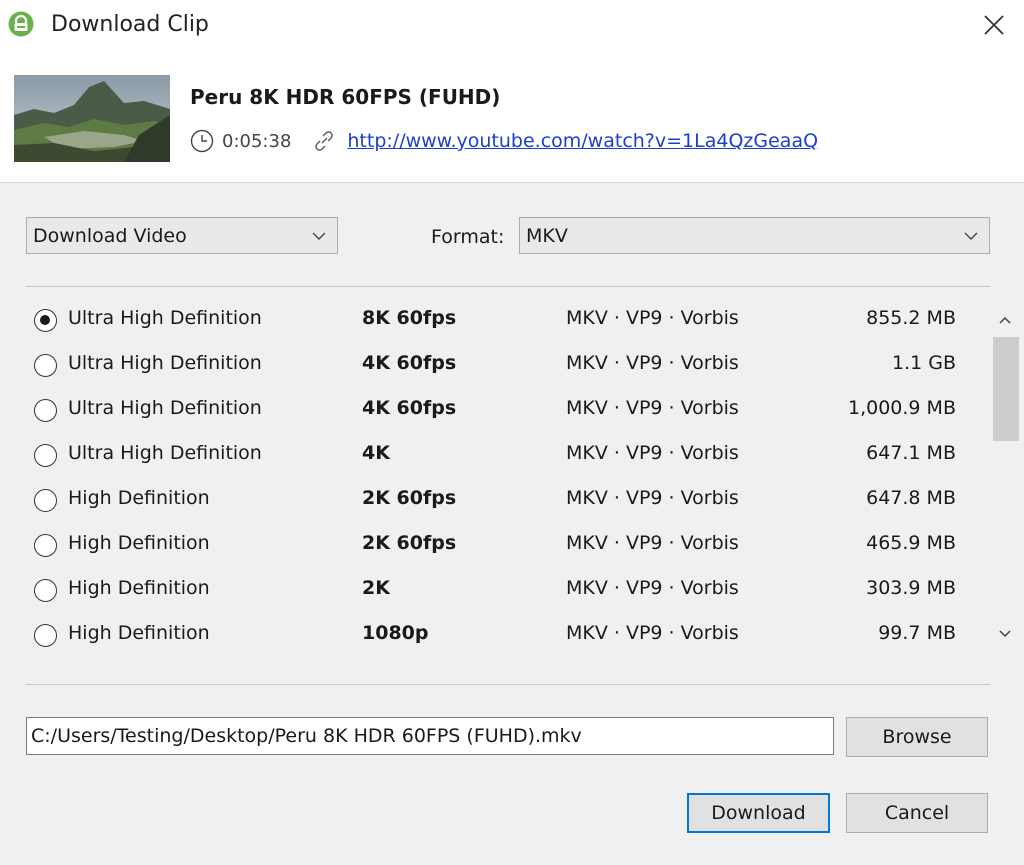  Describe the element at coordinates (345, 97) in the screenshot. I see `video-title: Peru 8K HDR 60FPS (FUHD)` at that location.